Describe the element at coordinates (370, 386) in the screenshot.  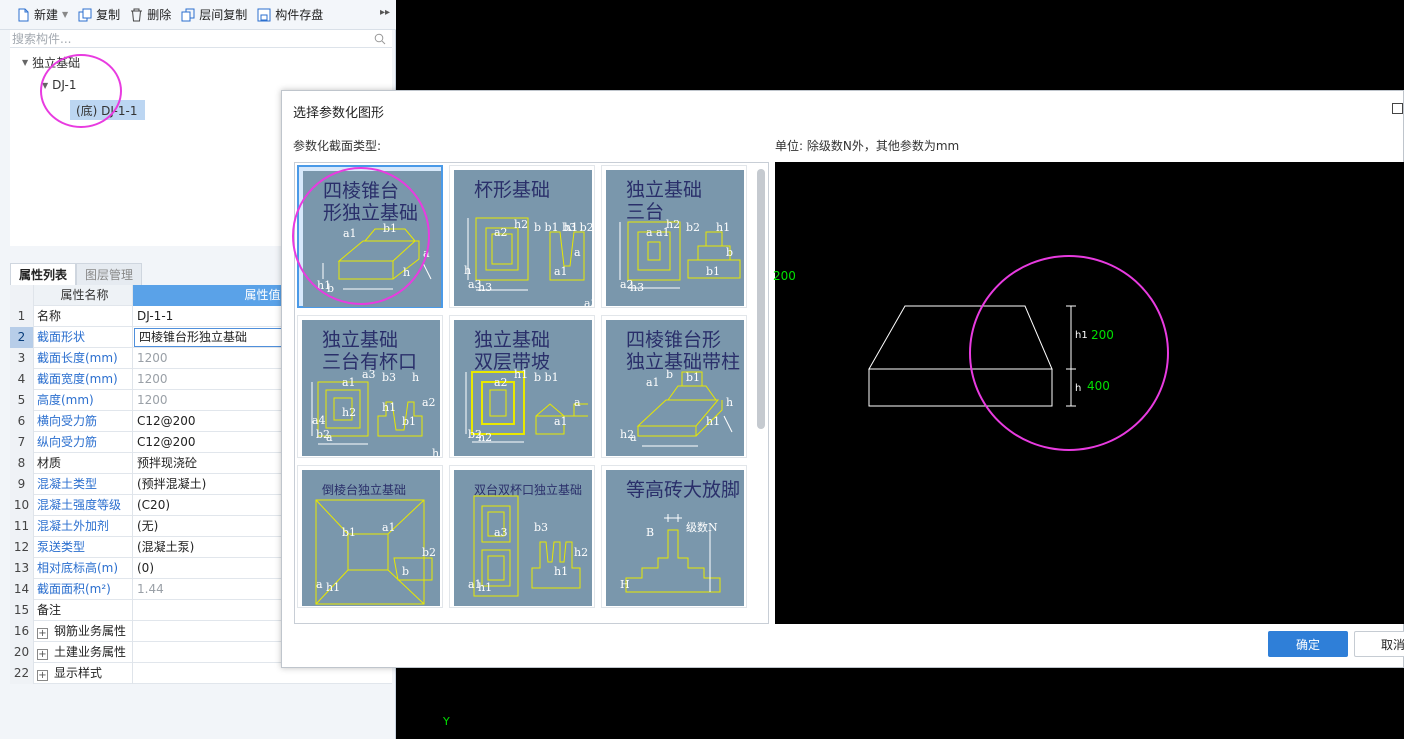
I see `shape-thumbnail: 独立基础 三台有杯口 a1b3b2b1a2aa3ha4h3h2h1b` at that location.